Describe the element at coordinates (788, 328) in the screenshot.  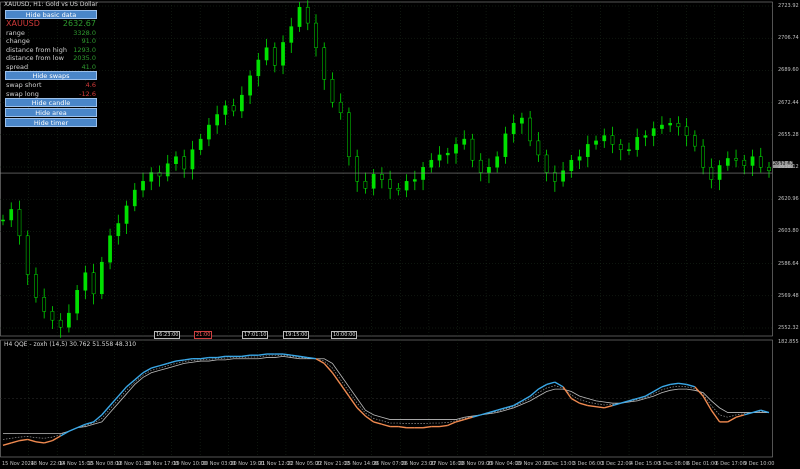
I see `price-axis-label: 2552.32` at that location.